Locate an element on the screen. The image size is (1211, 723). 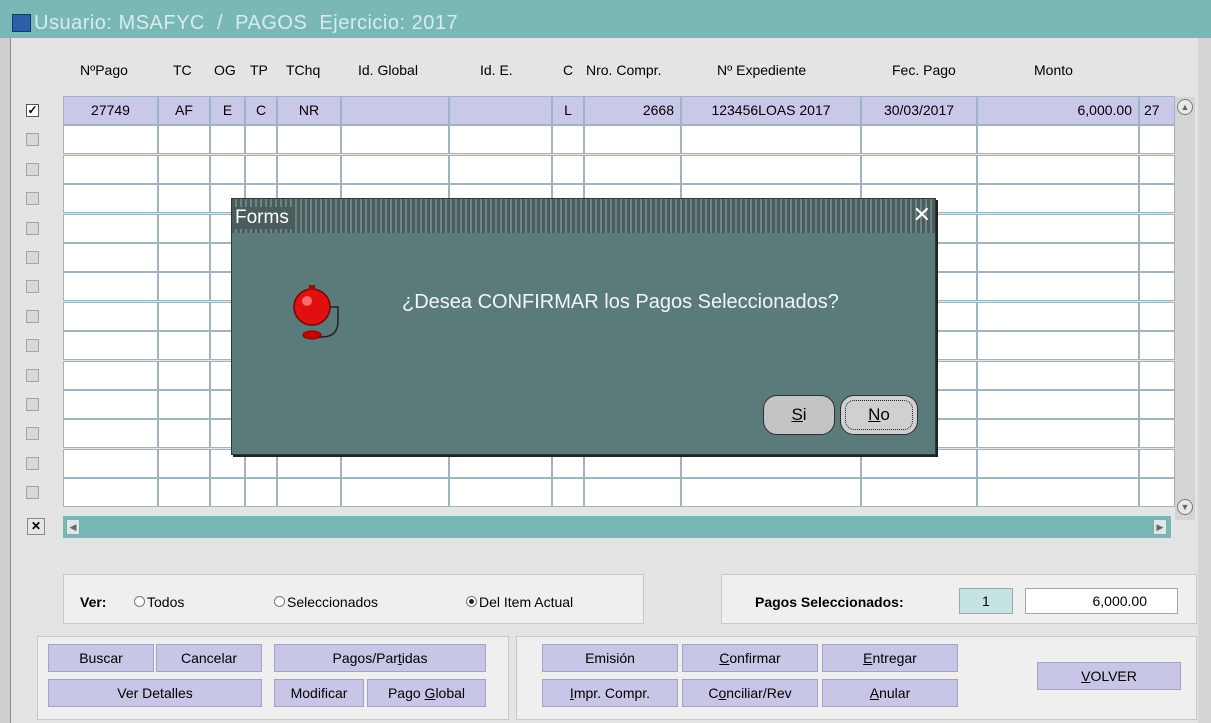
scroll-right-icon: ▶ is located at coordinates (1160, 527).